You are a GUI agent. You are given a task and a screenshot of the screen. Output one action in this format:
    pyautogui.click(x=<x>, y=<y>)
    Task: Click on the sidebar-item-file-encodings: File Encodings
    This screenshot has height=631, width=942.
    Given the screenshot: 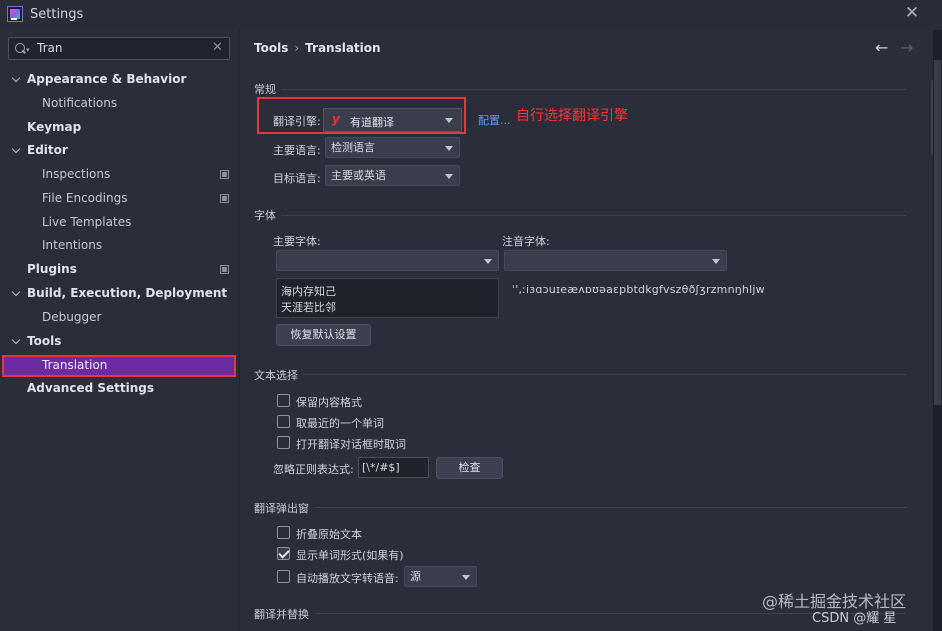 What is the action you would take?
    pyautogui.click(x=84, y=198)
    